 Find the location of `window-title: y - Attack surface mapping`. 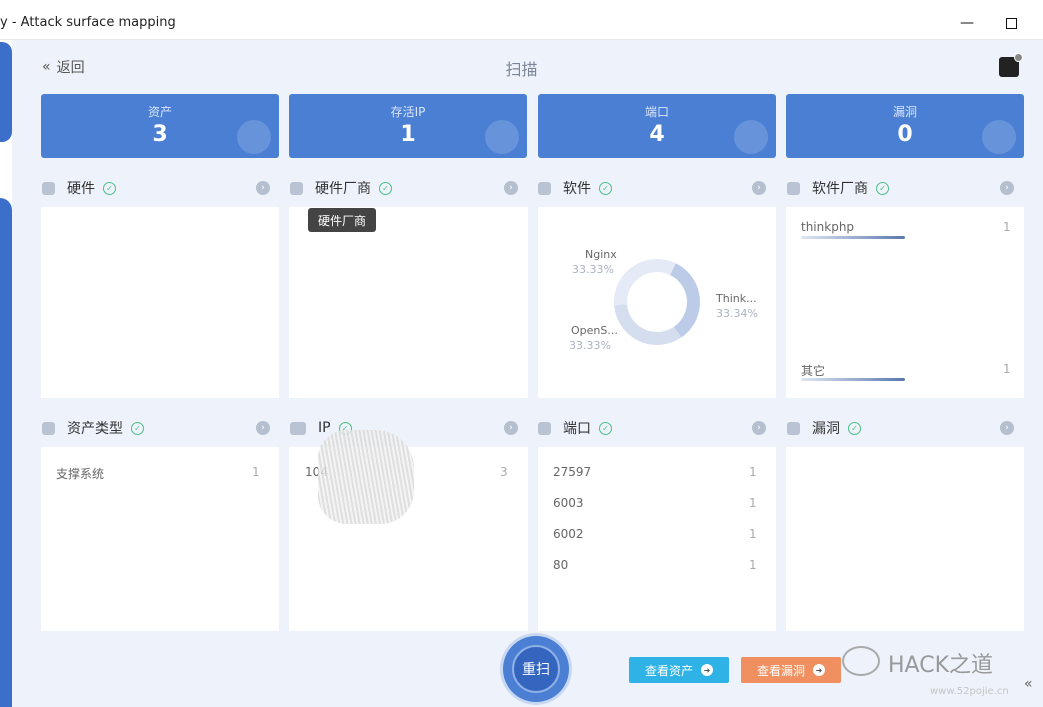

window-title: y - Attack surface mapping is located at coordinates (88, 22).